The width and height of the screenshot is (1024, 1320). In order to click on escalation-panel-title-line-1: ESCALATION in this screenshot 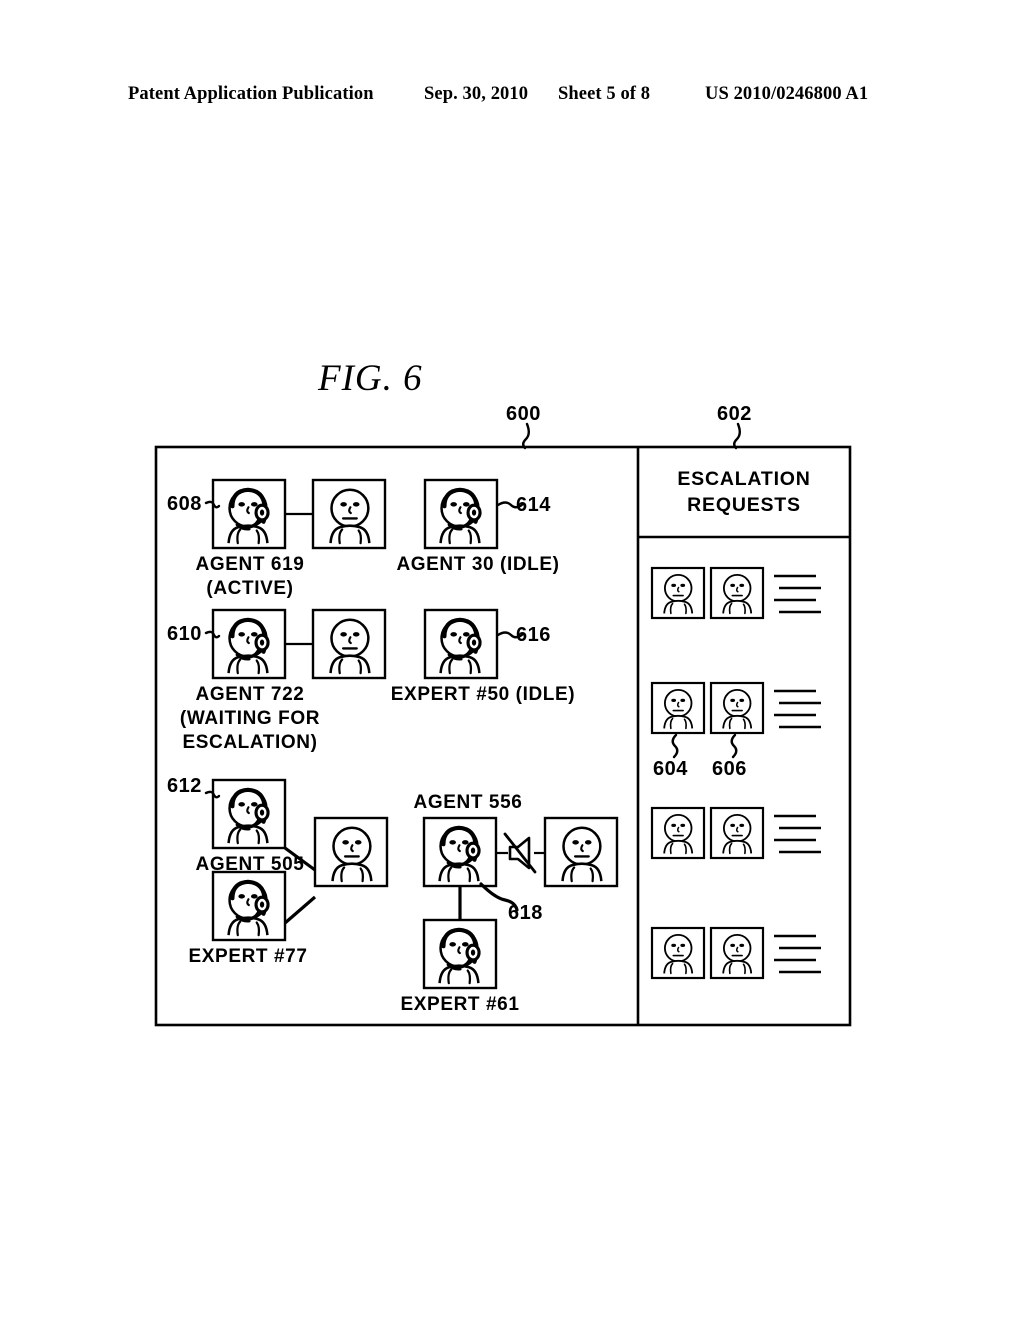, I will do `click(743, 479)`.